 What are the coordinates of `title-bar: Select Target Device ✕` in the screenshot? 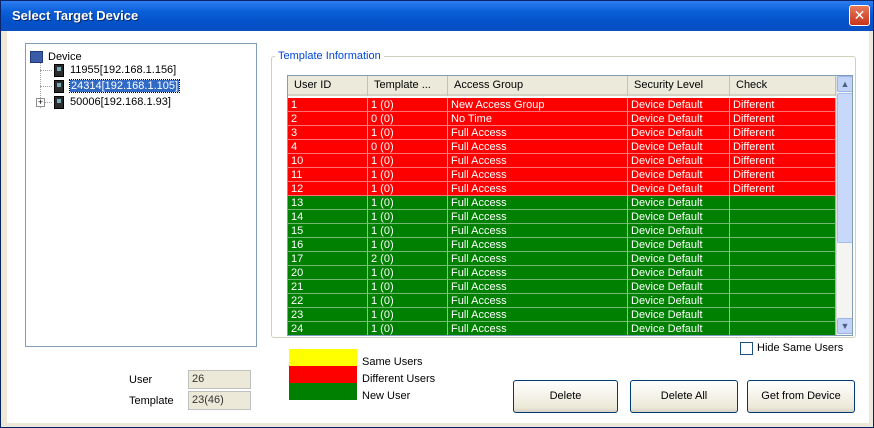 It's located at (437, 16).